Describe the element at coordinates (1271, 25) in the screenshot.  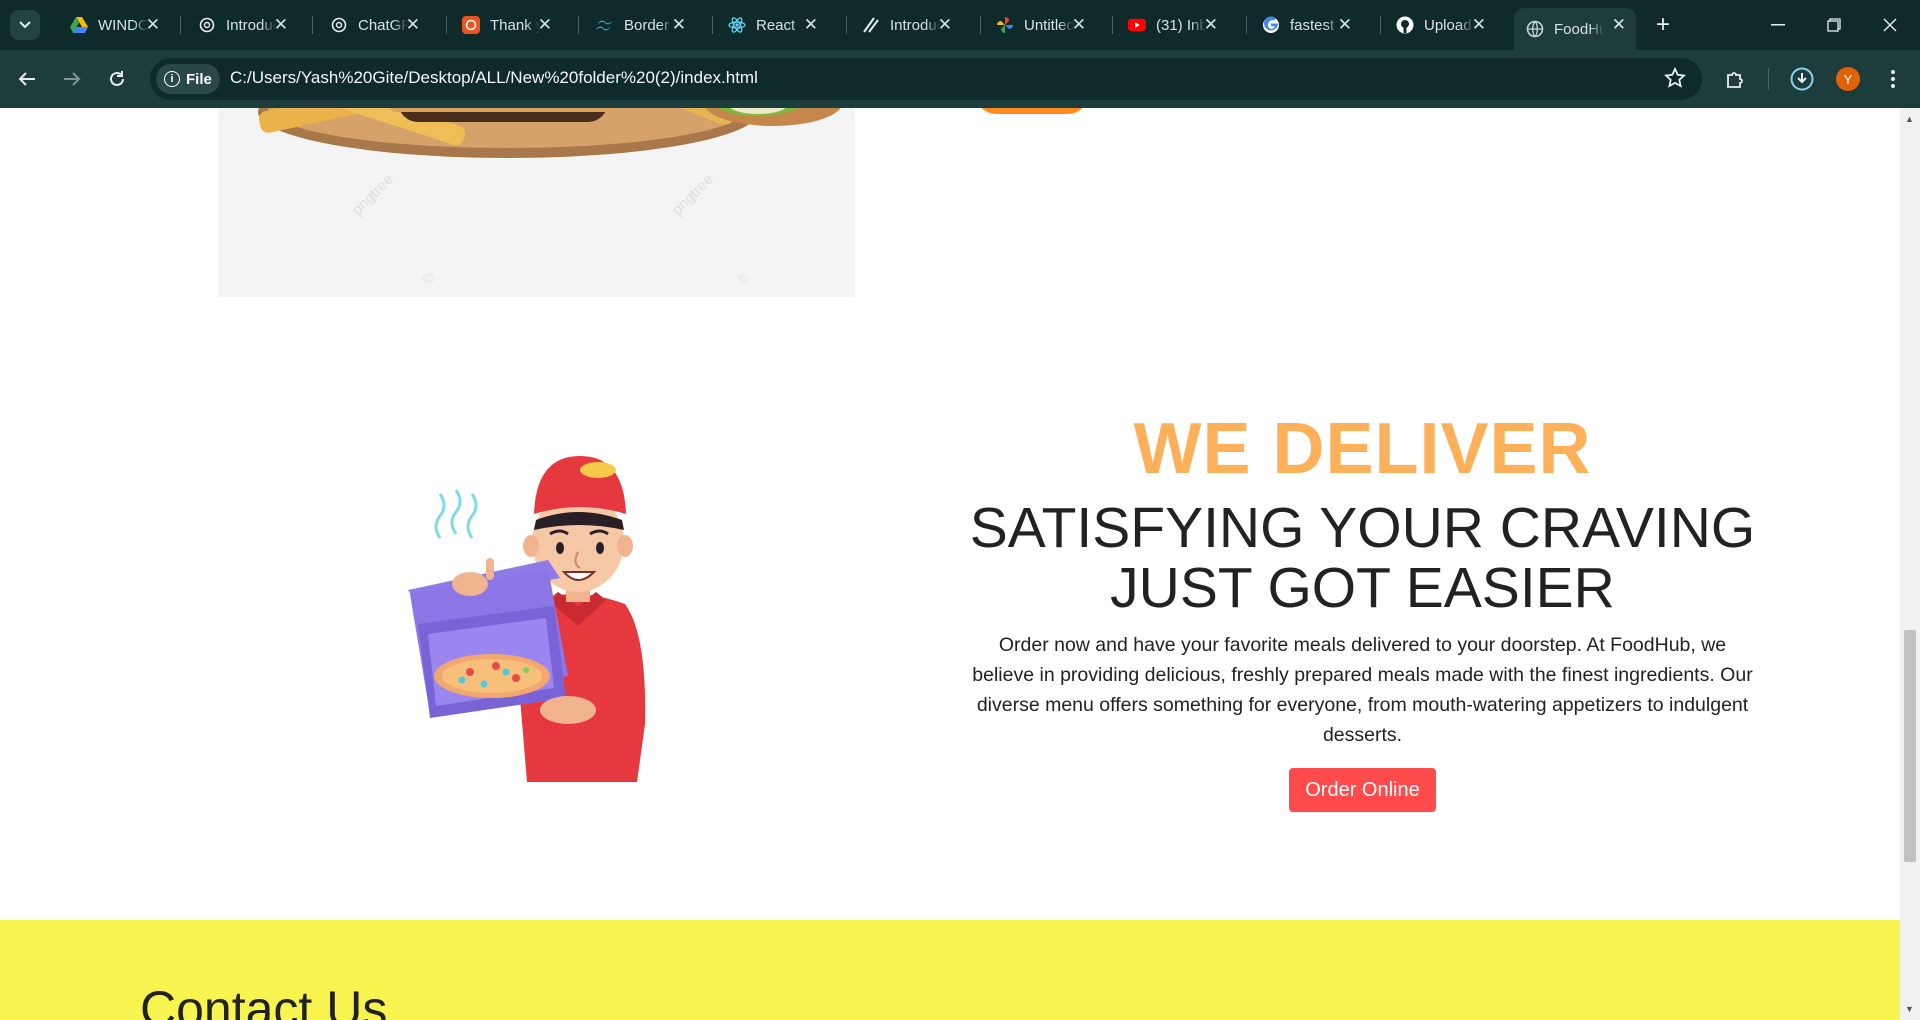
I see `google-icon` at that location.